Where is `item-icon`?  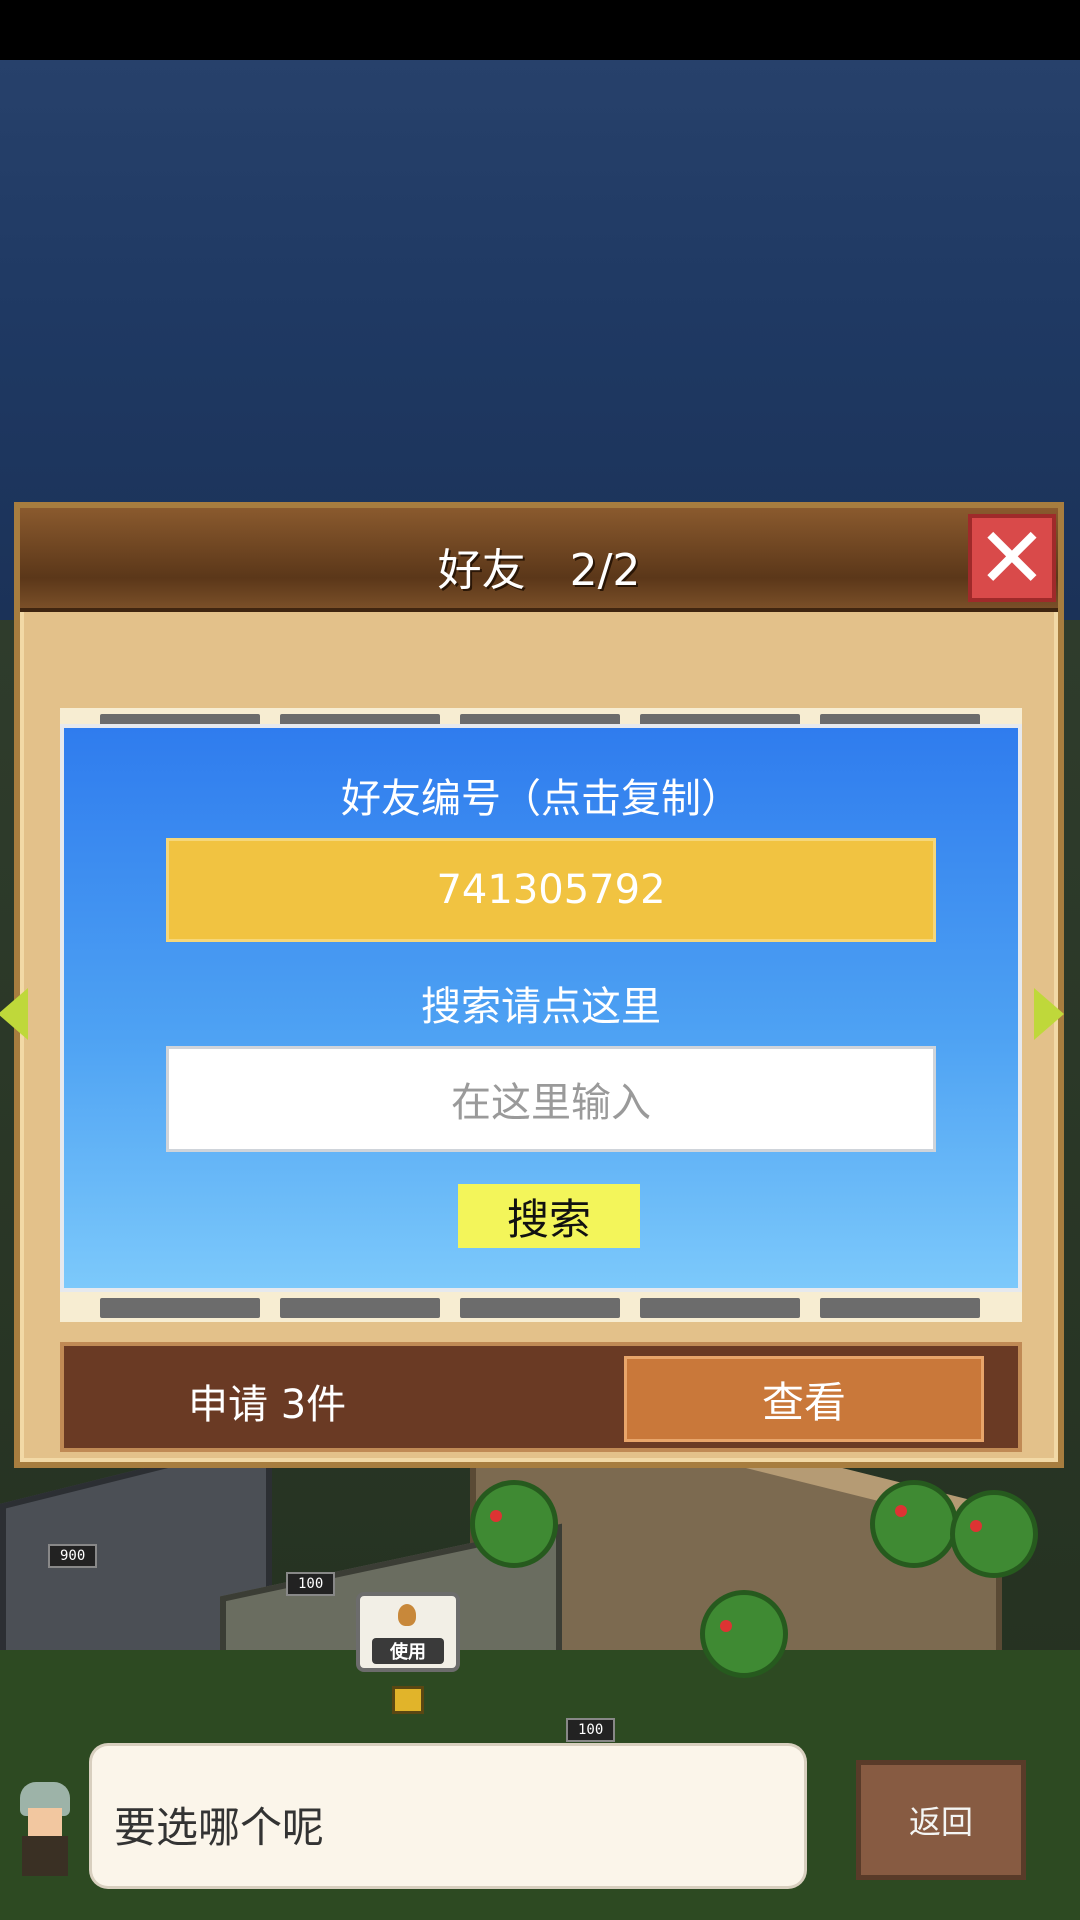
item-icon is located at coordinates (407, 1615).